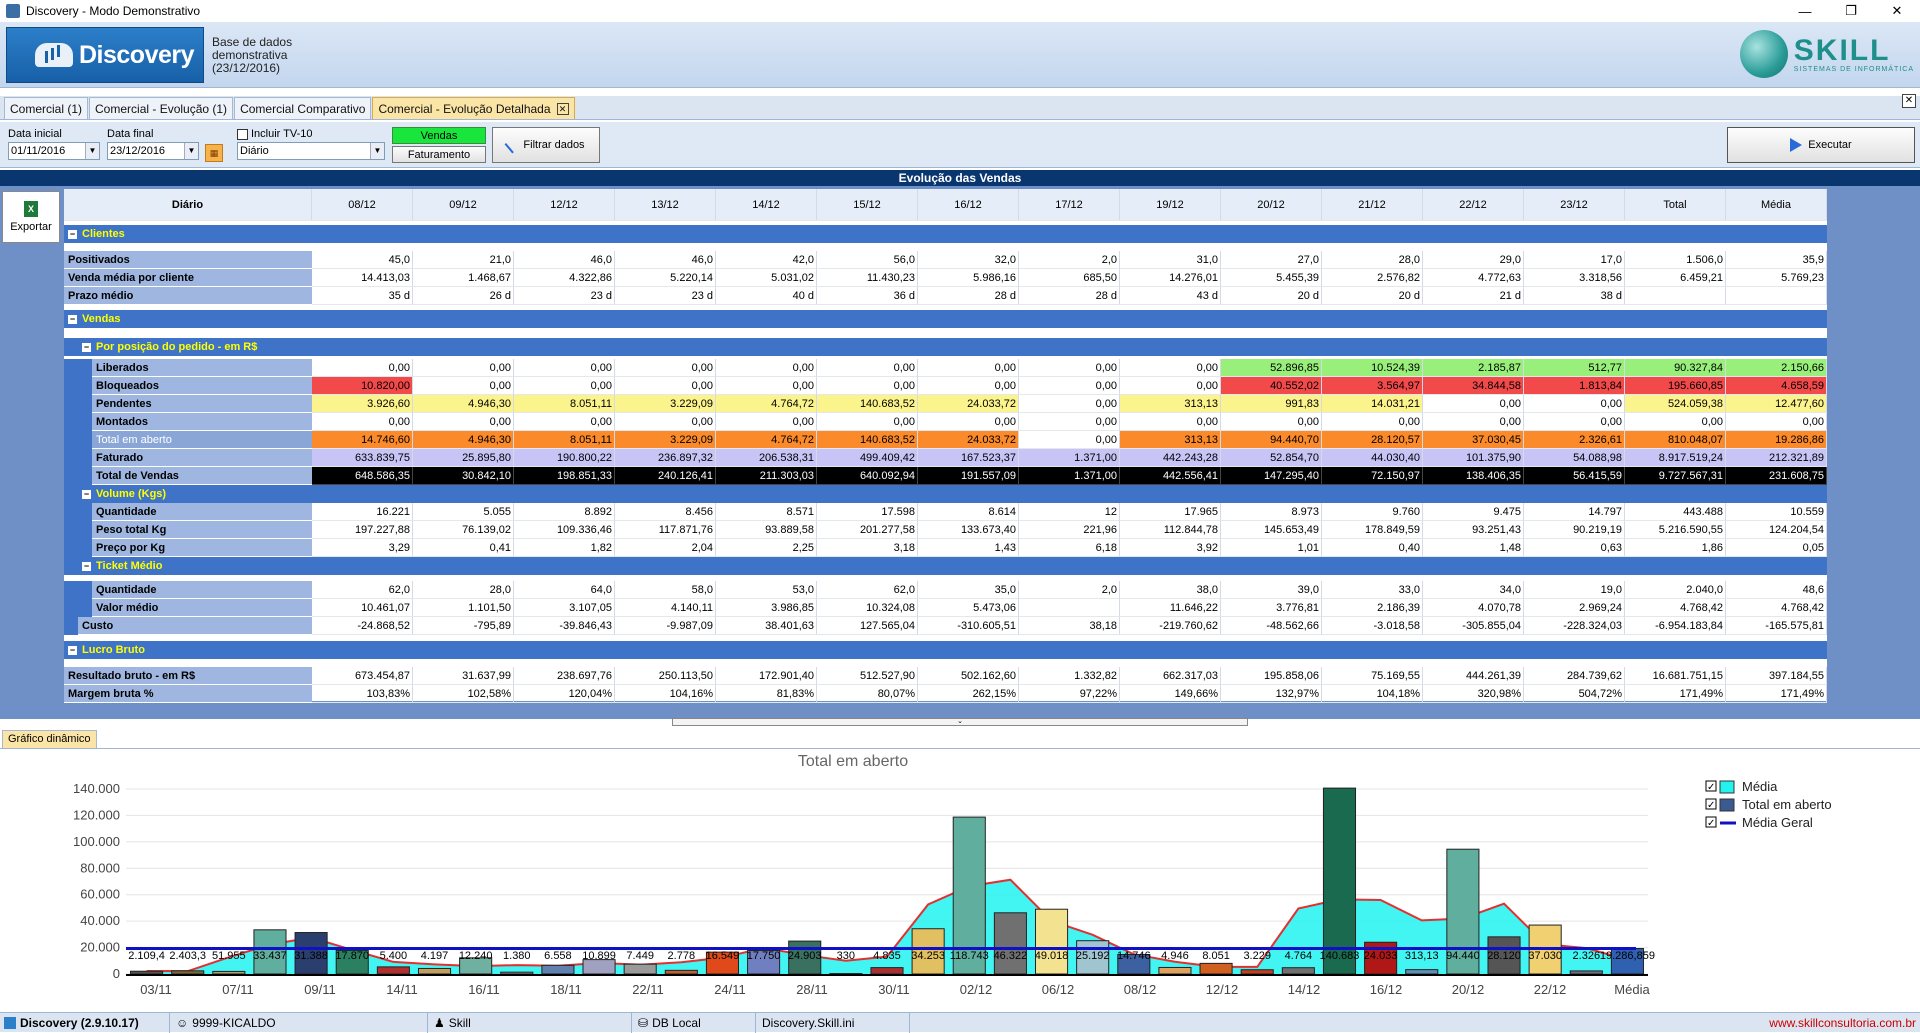 Image resolution: width=1920 pixels, height=1033 pixels. Describe the element at coordinates (766, 278) in the screenshot. I see `table-cell: 5.031,02` at that location.